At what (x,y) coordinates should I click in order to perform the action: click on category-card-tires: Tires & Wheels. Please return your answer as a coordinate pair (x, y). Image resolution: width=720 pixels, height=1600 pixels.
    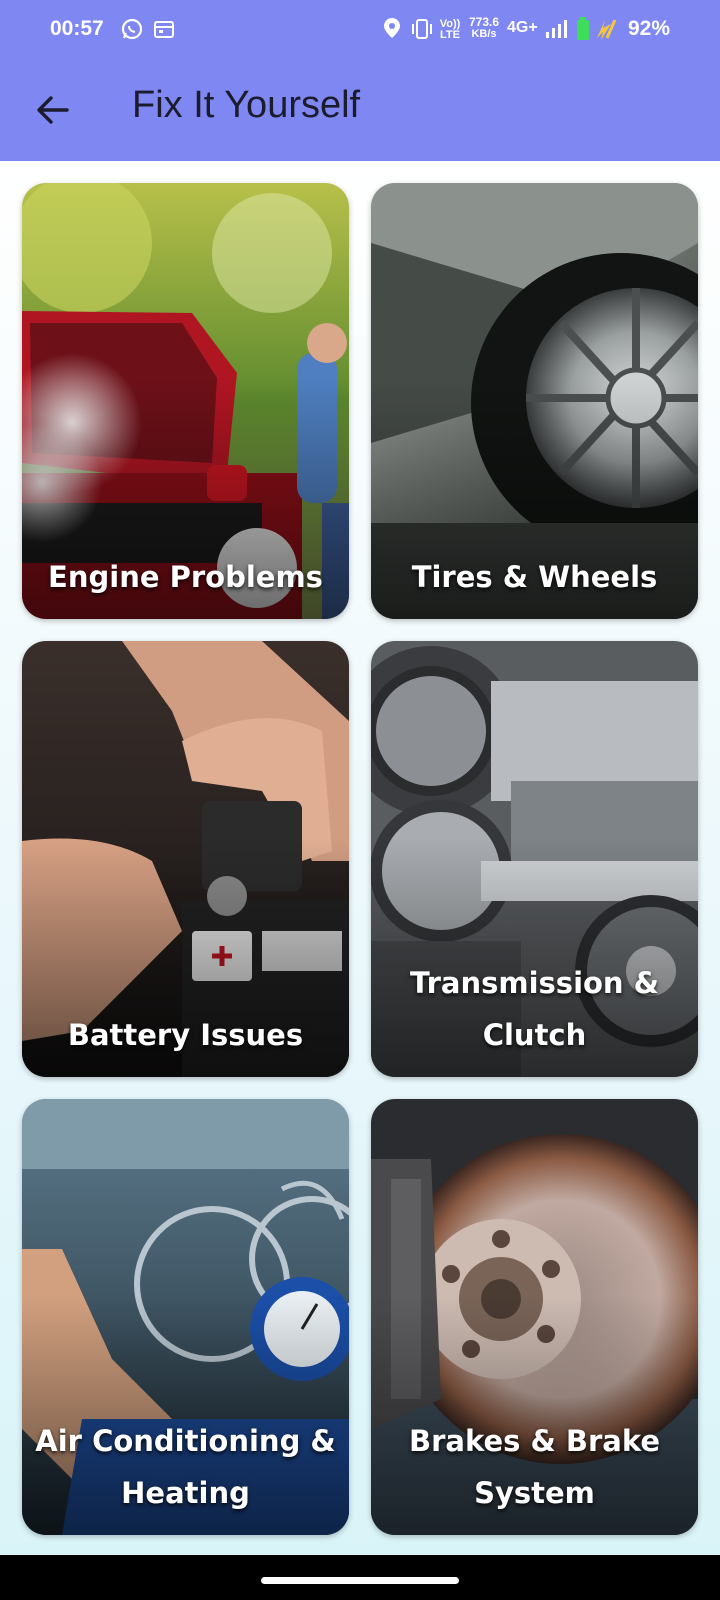
    Looking at the image, I should click on (534, 401).